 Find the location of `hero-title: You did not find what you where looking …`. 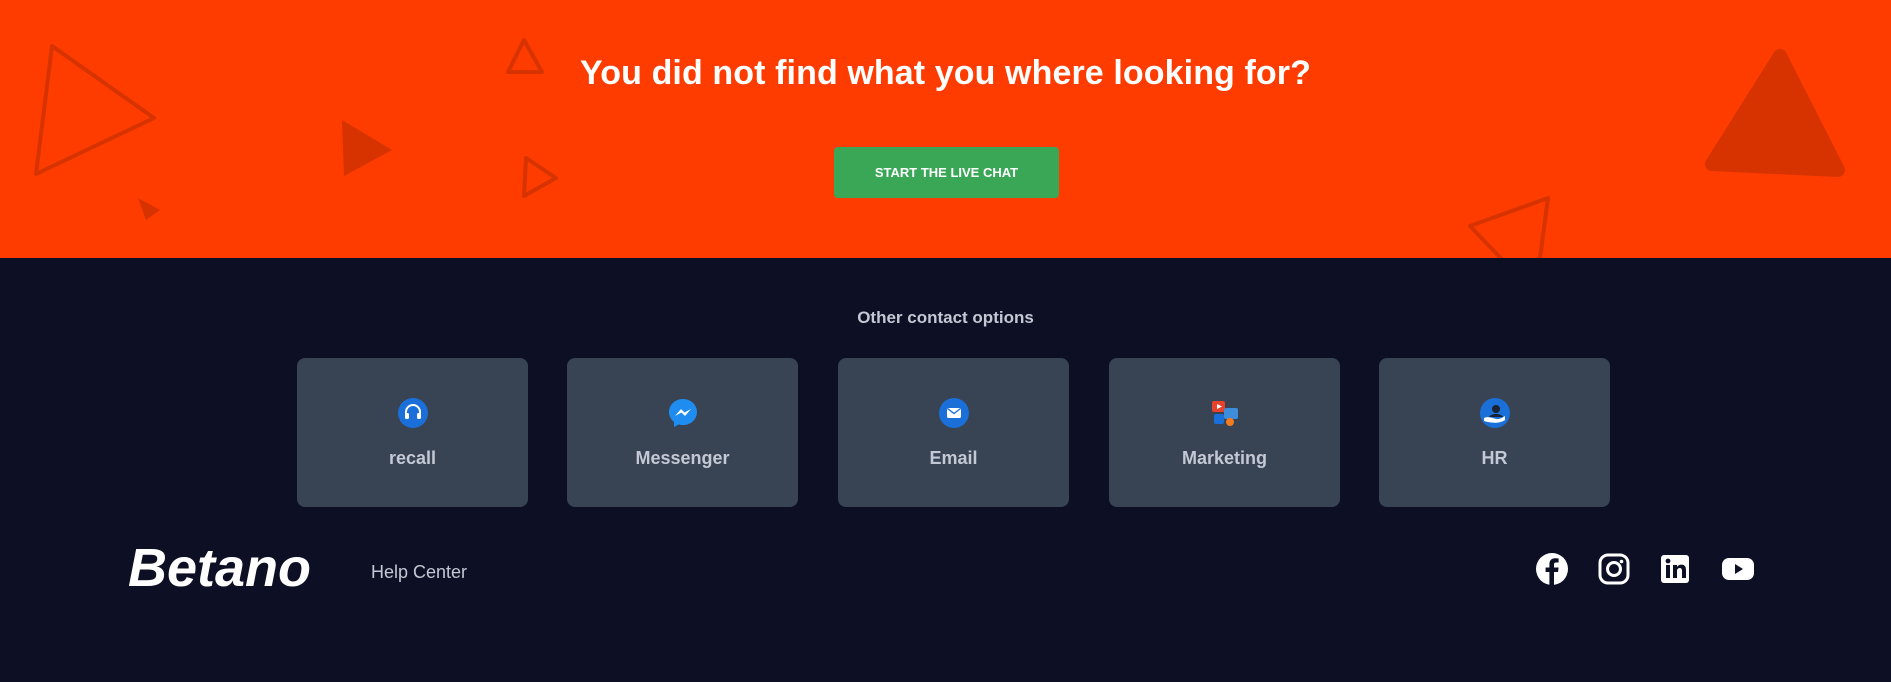

hero-title: You did not find what you where looking … is located at coordinates (945, 73).